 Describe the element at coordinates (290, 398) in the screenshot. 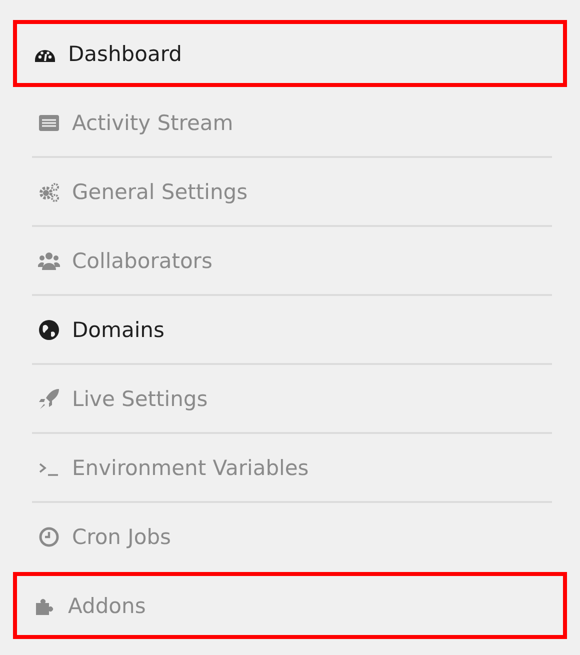

I see `menu-item: Live Settings` at that location.